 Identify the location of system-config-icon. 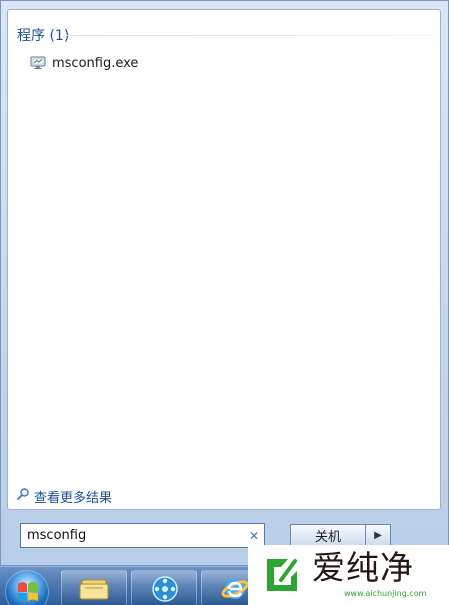
(38, 63).